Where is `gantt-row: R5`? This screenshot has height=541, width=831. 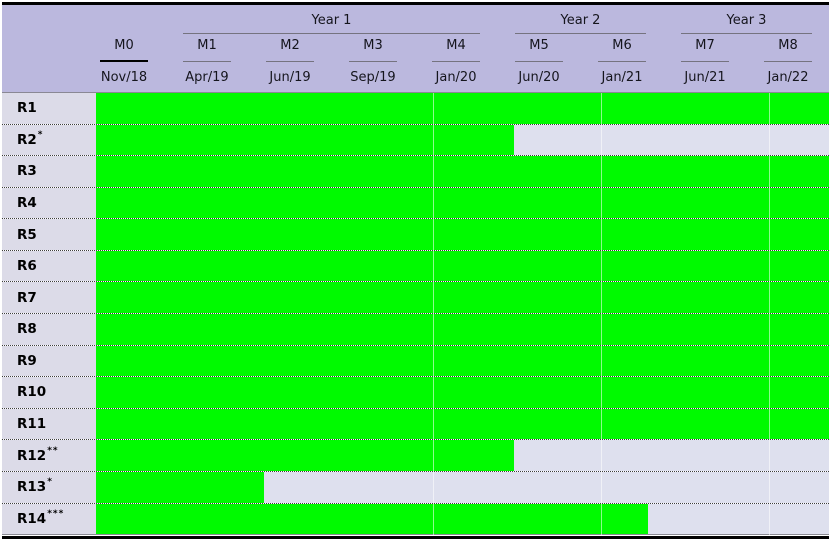
gantt-row: R5 is located at coordinates (415, 234).